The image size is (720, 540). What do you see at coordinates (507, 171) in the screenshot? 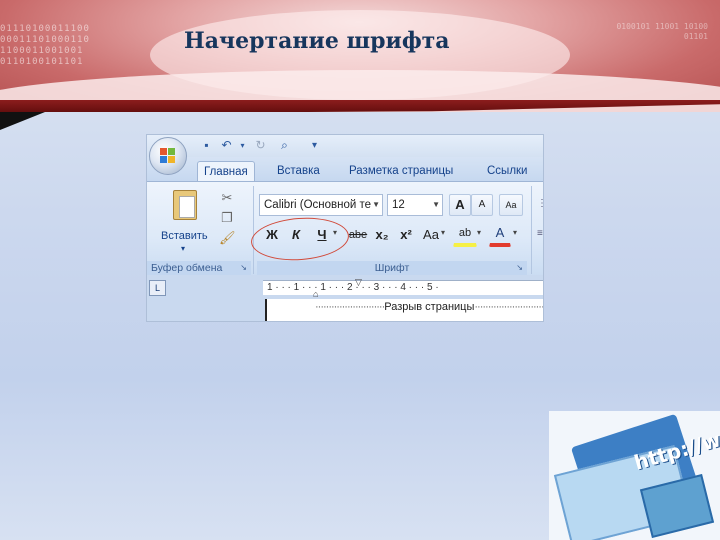
I see `tab-references: Ссылки` at bounding box center [507, 171].